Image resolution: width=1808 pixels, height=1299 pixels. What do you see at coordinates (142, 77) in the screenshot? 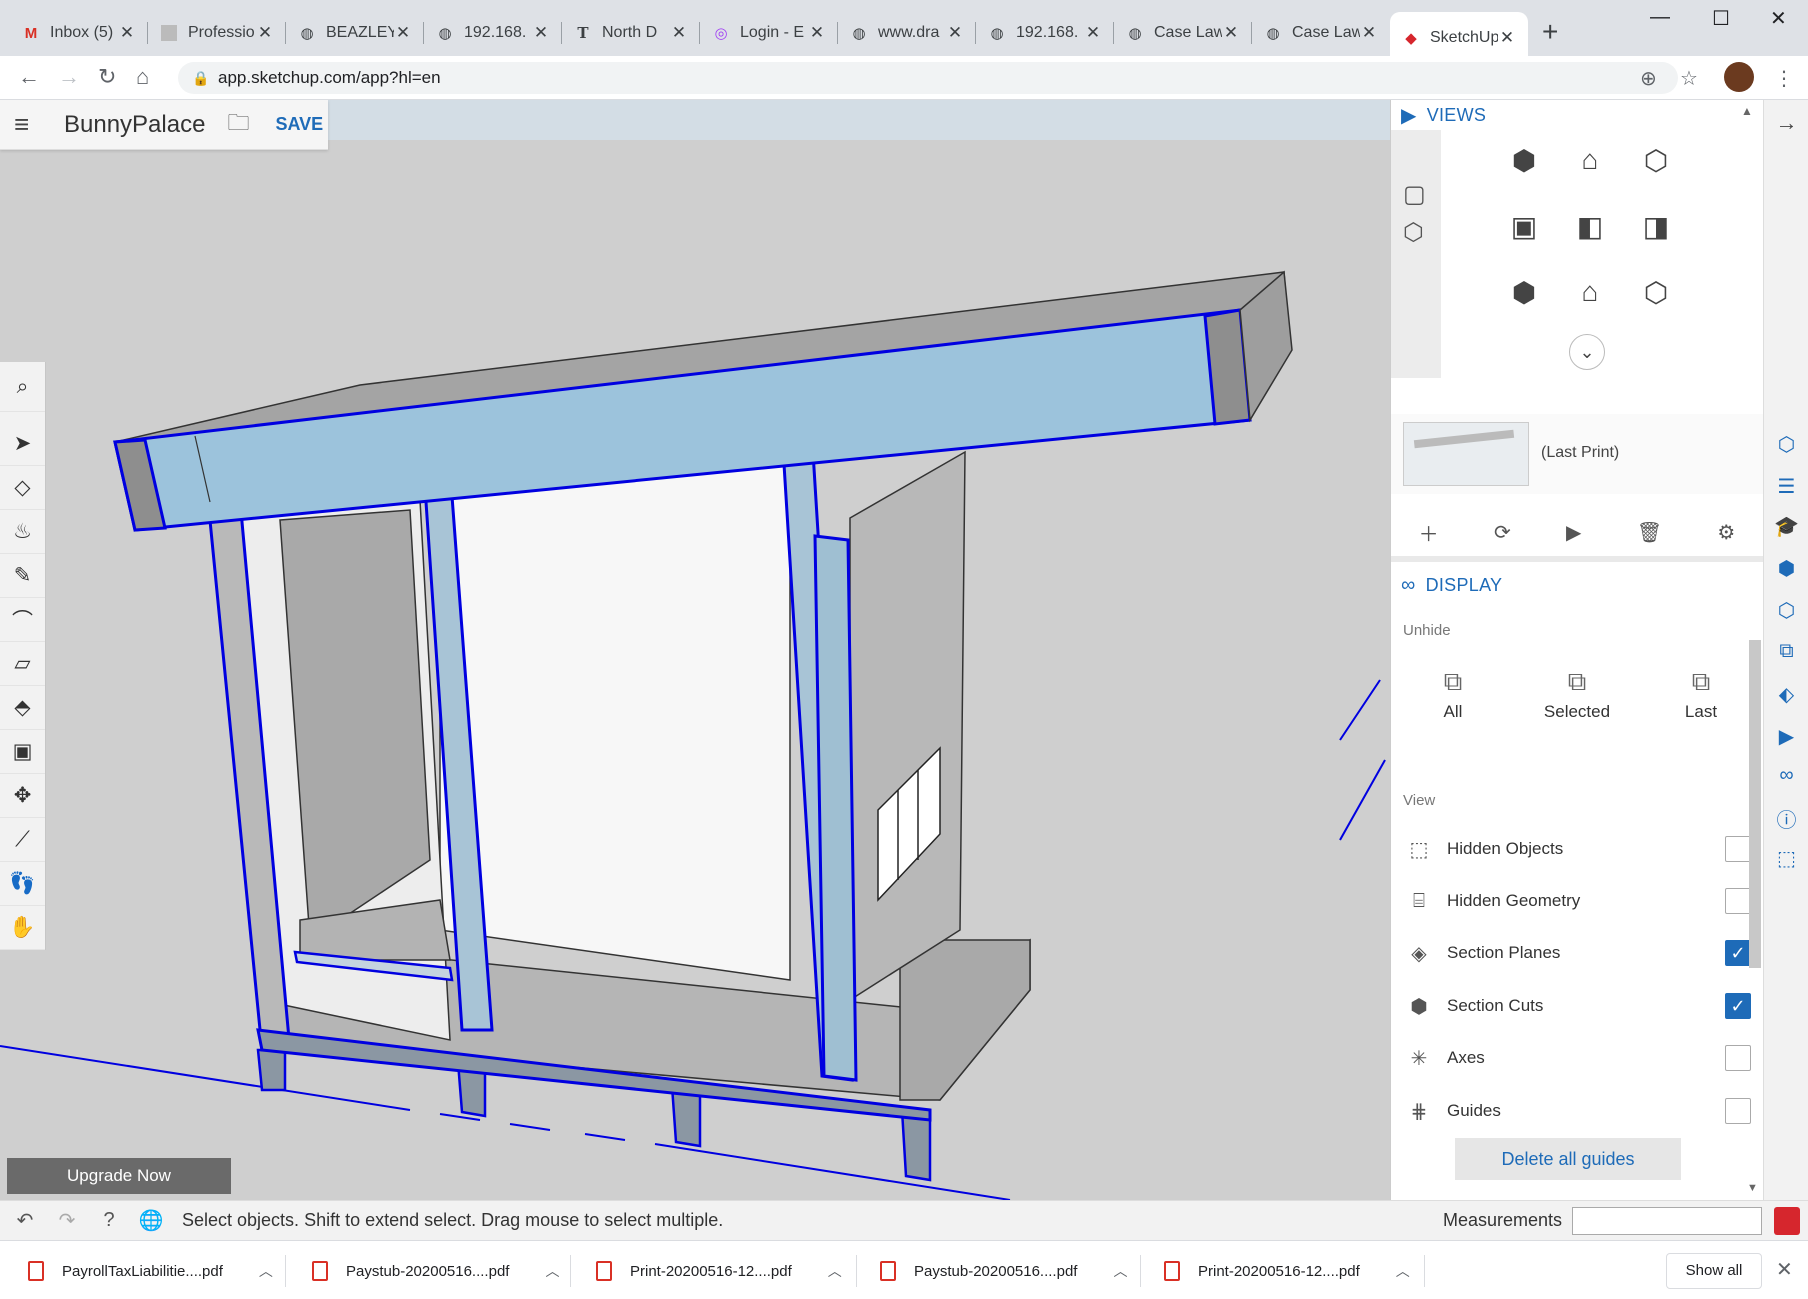
I see `home-icon: ⌂` at bounding box center [142, 77].